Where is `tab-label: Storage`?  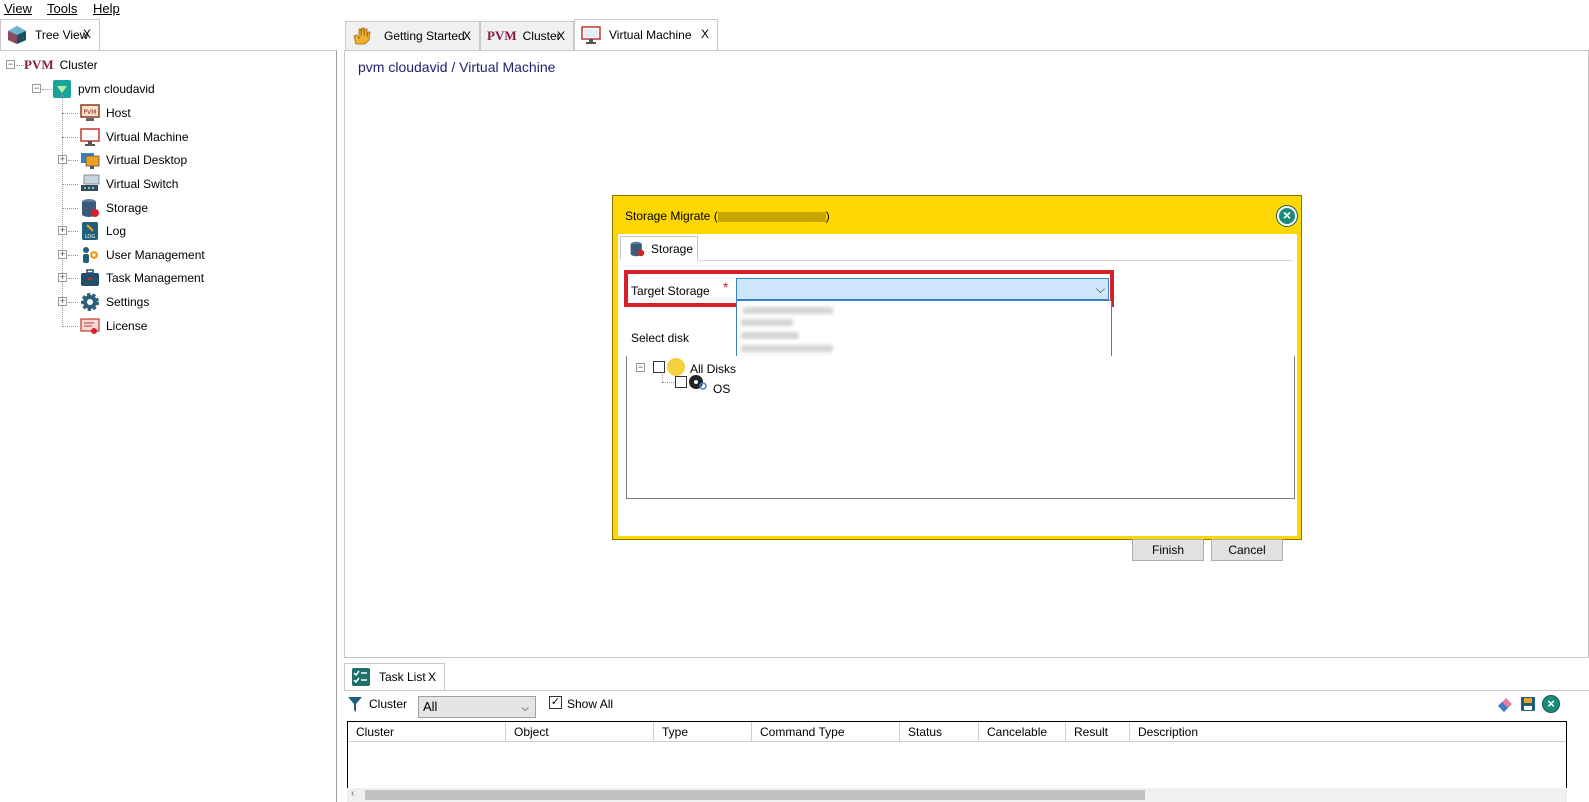 tab-label: Storage is located at coordinates (672, 248).